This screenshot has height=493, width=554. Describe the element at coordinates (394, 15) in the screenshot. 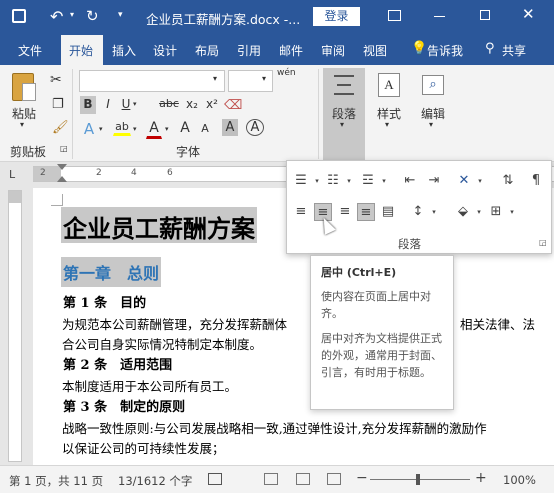

I see `ribbon-display-options-icon` at that location.